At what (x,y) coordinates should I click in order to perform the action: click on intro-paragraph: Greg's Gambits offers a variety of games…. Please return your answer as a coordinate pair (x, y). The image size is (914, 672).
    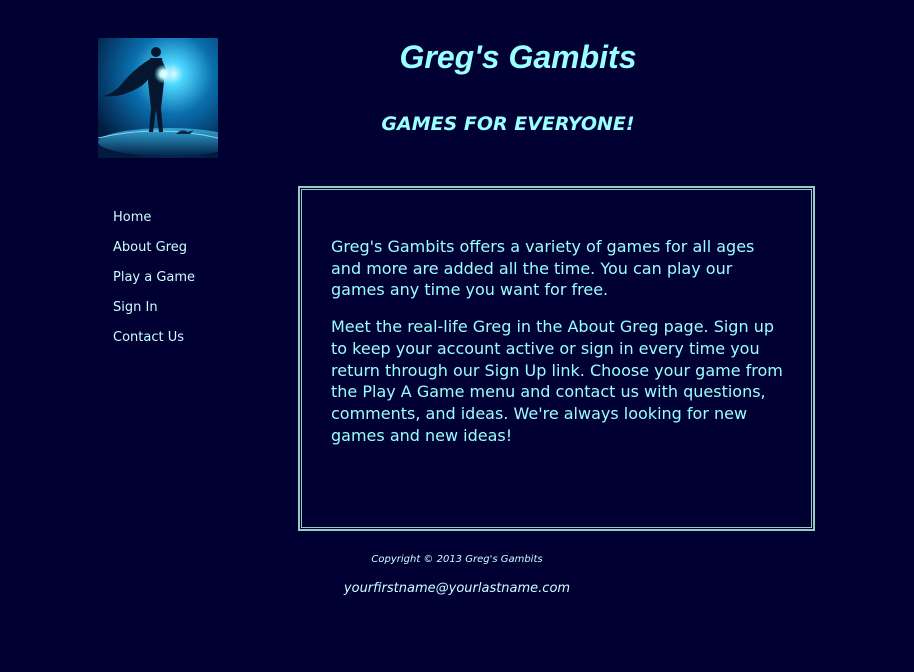
    Looking at the image, I should click on (543, 268).